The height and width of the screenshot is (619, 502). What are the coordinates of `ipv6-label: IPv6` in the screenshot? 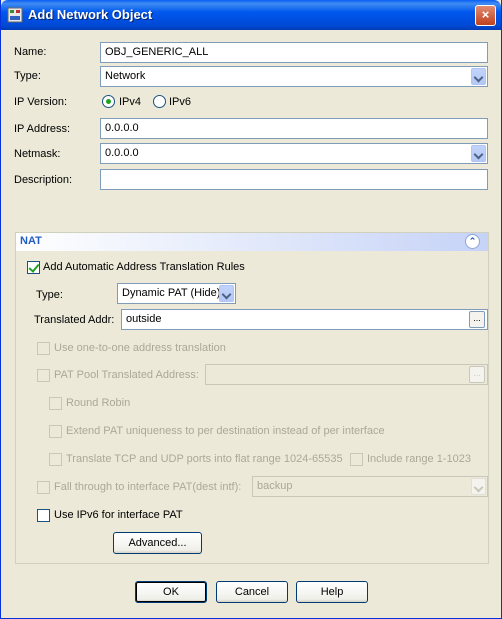 It's located at (180, 102).